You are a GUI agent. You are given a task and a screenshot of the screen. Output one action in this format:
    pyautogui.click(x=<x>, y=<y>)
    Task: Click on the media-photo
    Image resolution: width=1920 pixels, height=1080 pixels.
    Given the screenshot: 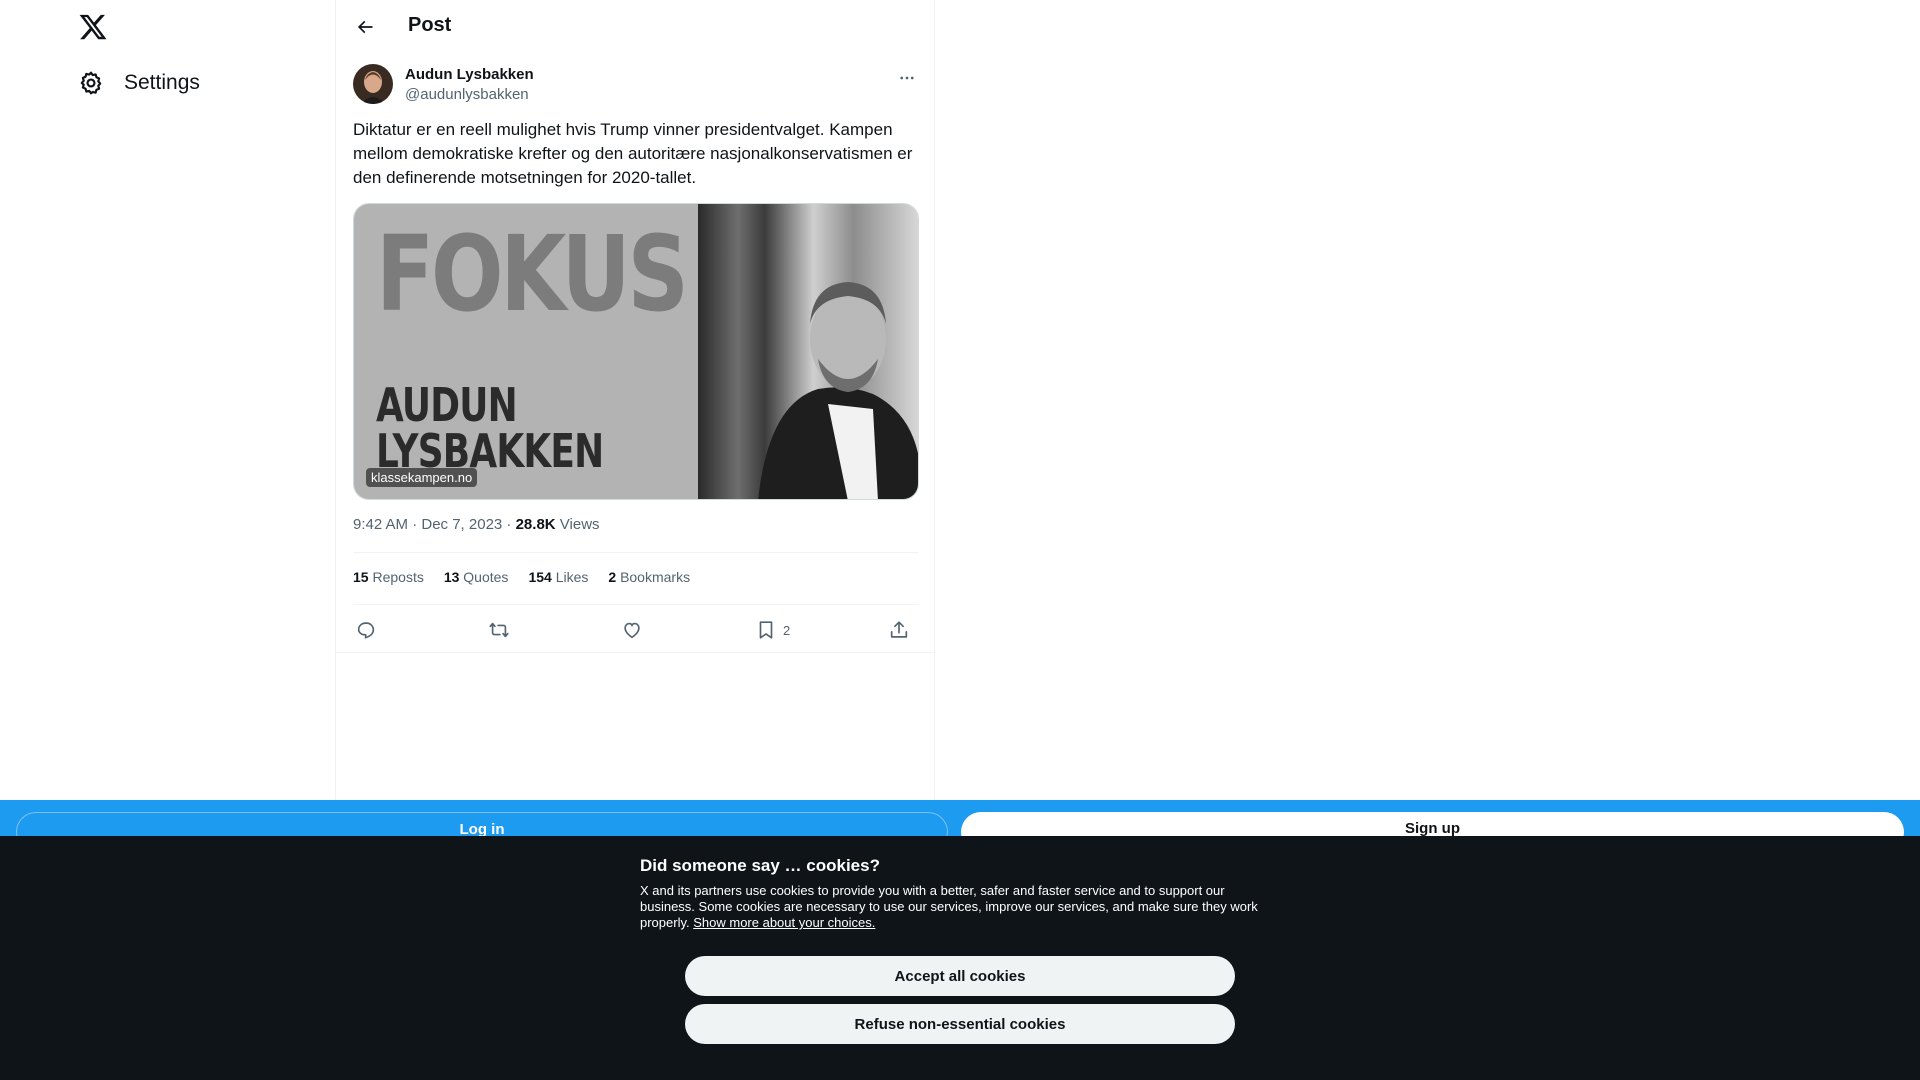 What is the action you would take?
    pyautogui.click(x=808, y=351)
    